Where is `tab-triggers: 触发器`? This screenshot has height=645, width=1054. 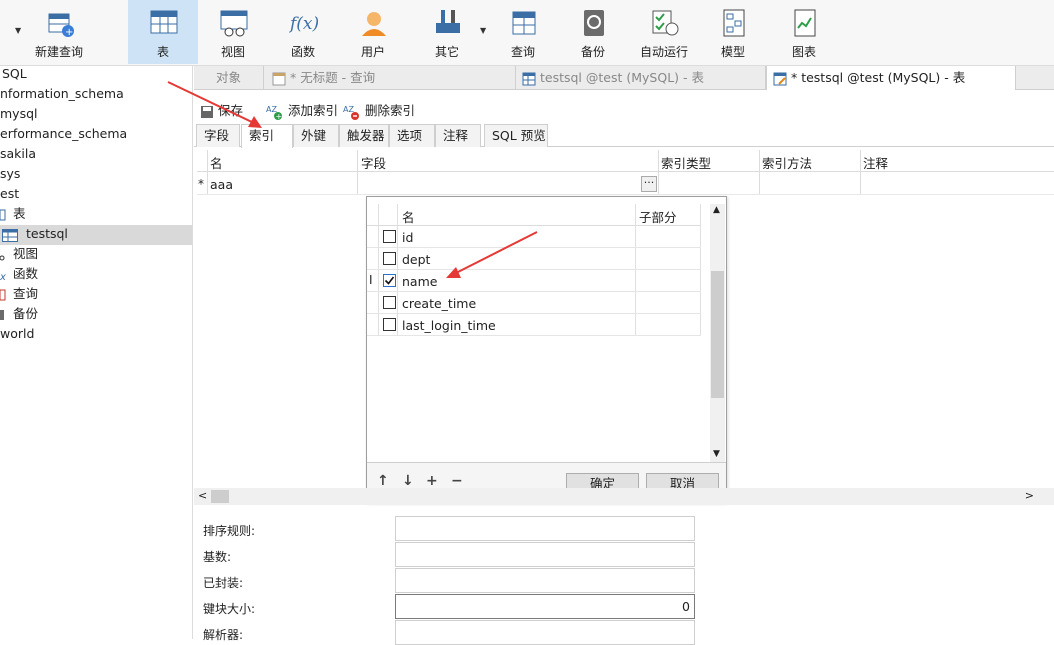 tab-triggers: 触发器 is located at coordinates (364, 135).